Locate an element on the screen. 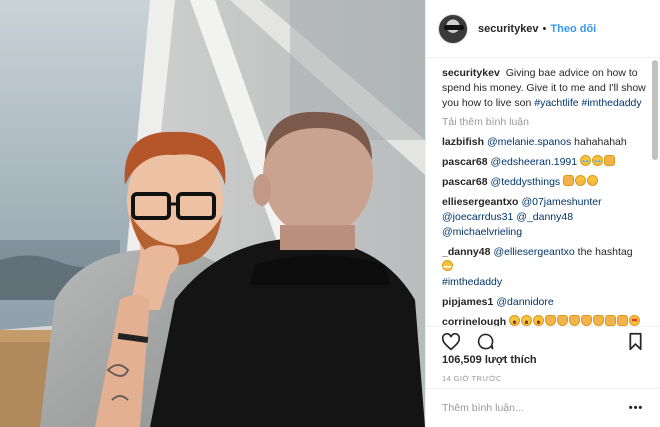 The height and width of the screenshot is (427, 660). add-comment-bar: ••• is located at coordinates (543, 407).